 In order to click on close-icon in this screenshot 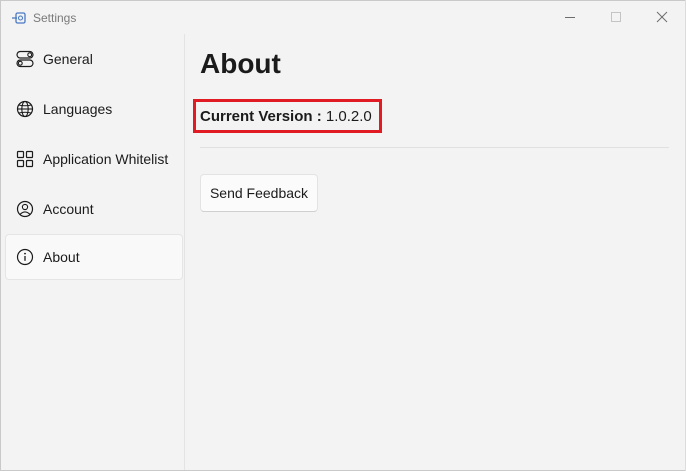, I will do `click(662, 17)`.